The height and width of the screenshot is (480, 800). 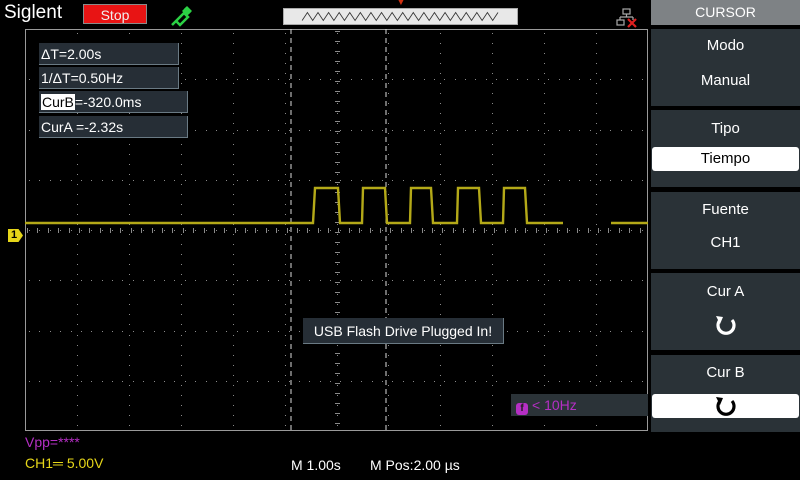 I want to click on ch1-waveform, so click(x=336, y=205).